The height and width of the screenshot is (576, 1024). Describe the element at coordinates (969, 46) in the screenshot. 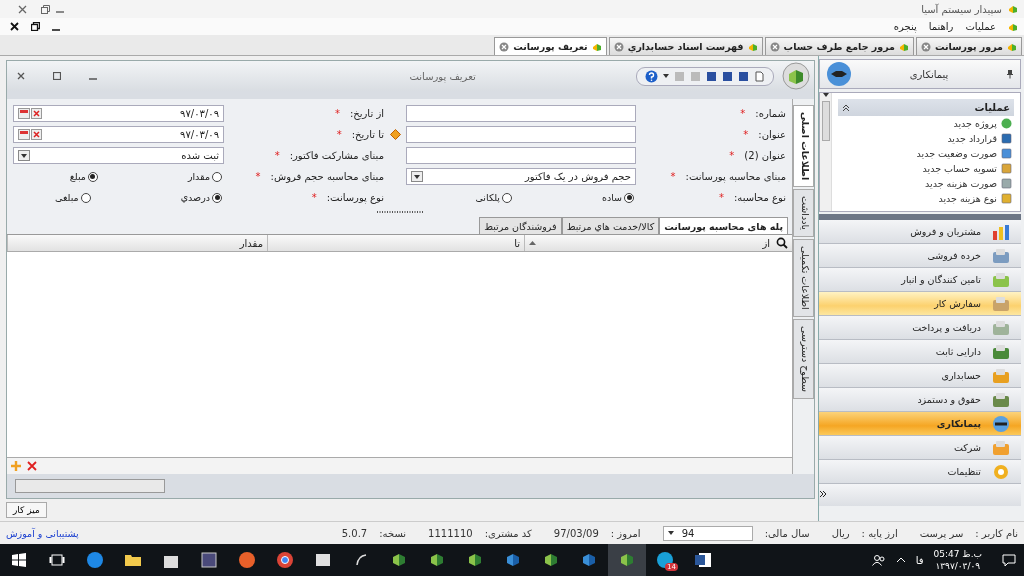

I see `document-tab: مرور پورسانت` at that location.